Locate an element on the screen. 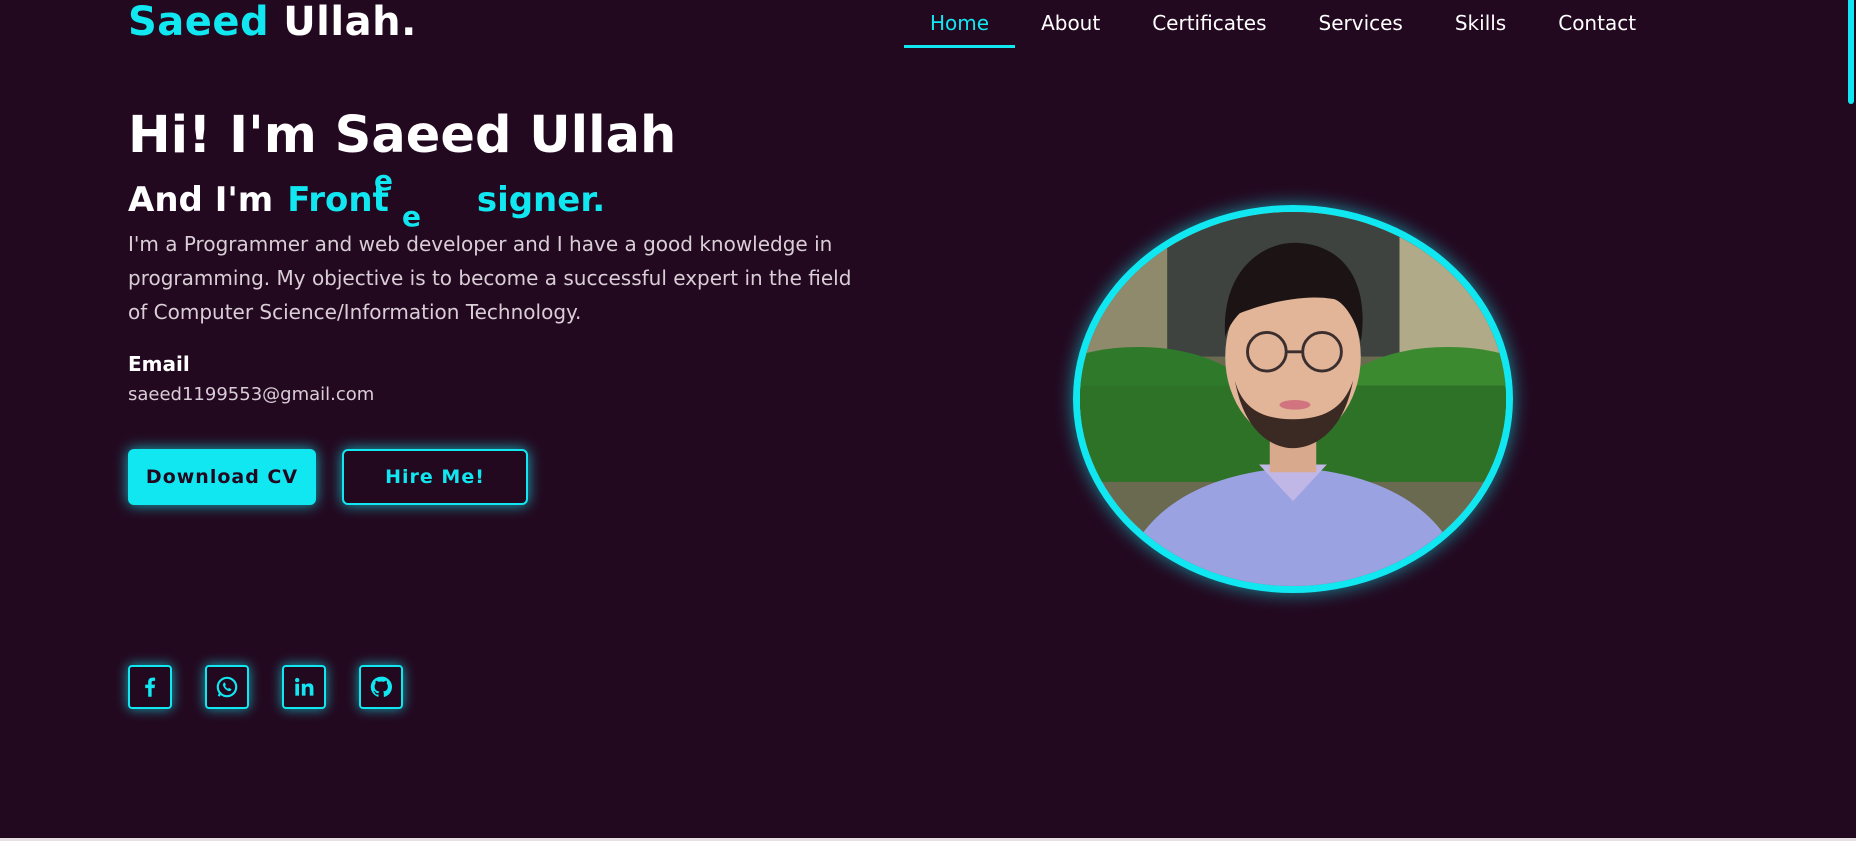 The width and height of the screenshot is (1856, 841). typed-role-end: signer. is located at coordinates (541, 200).